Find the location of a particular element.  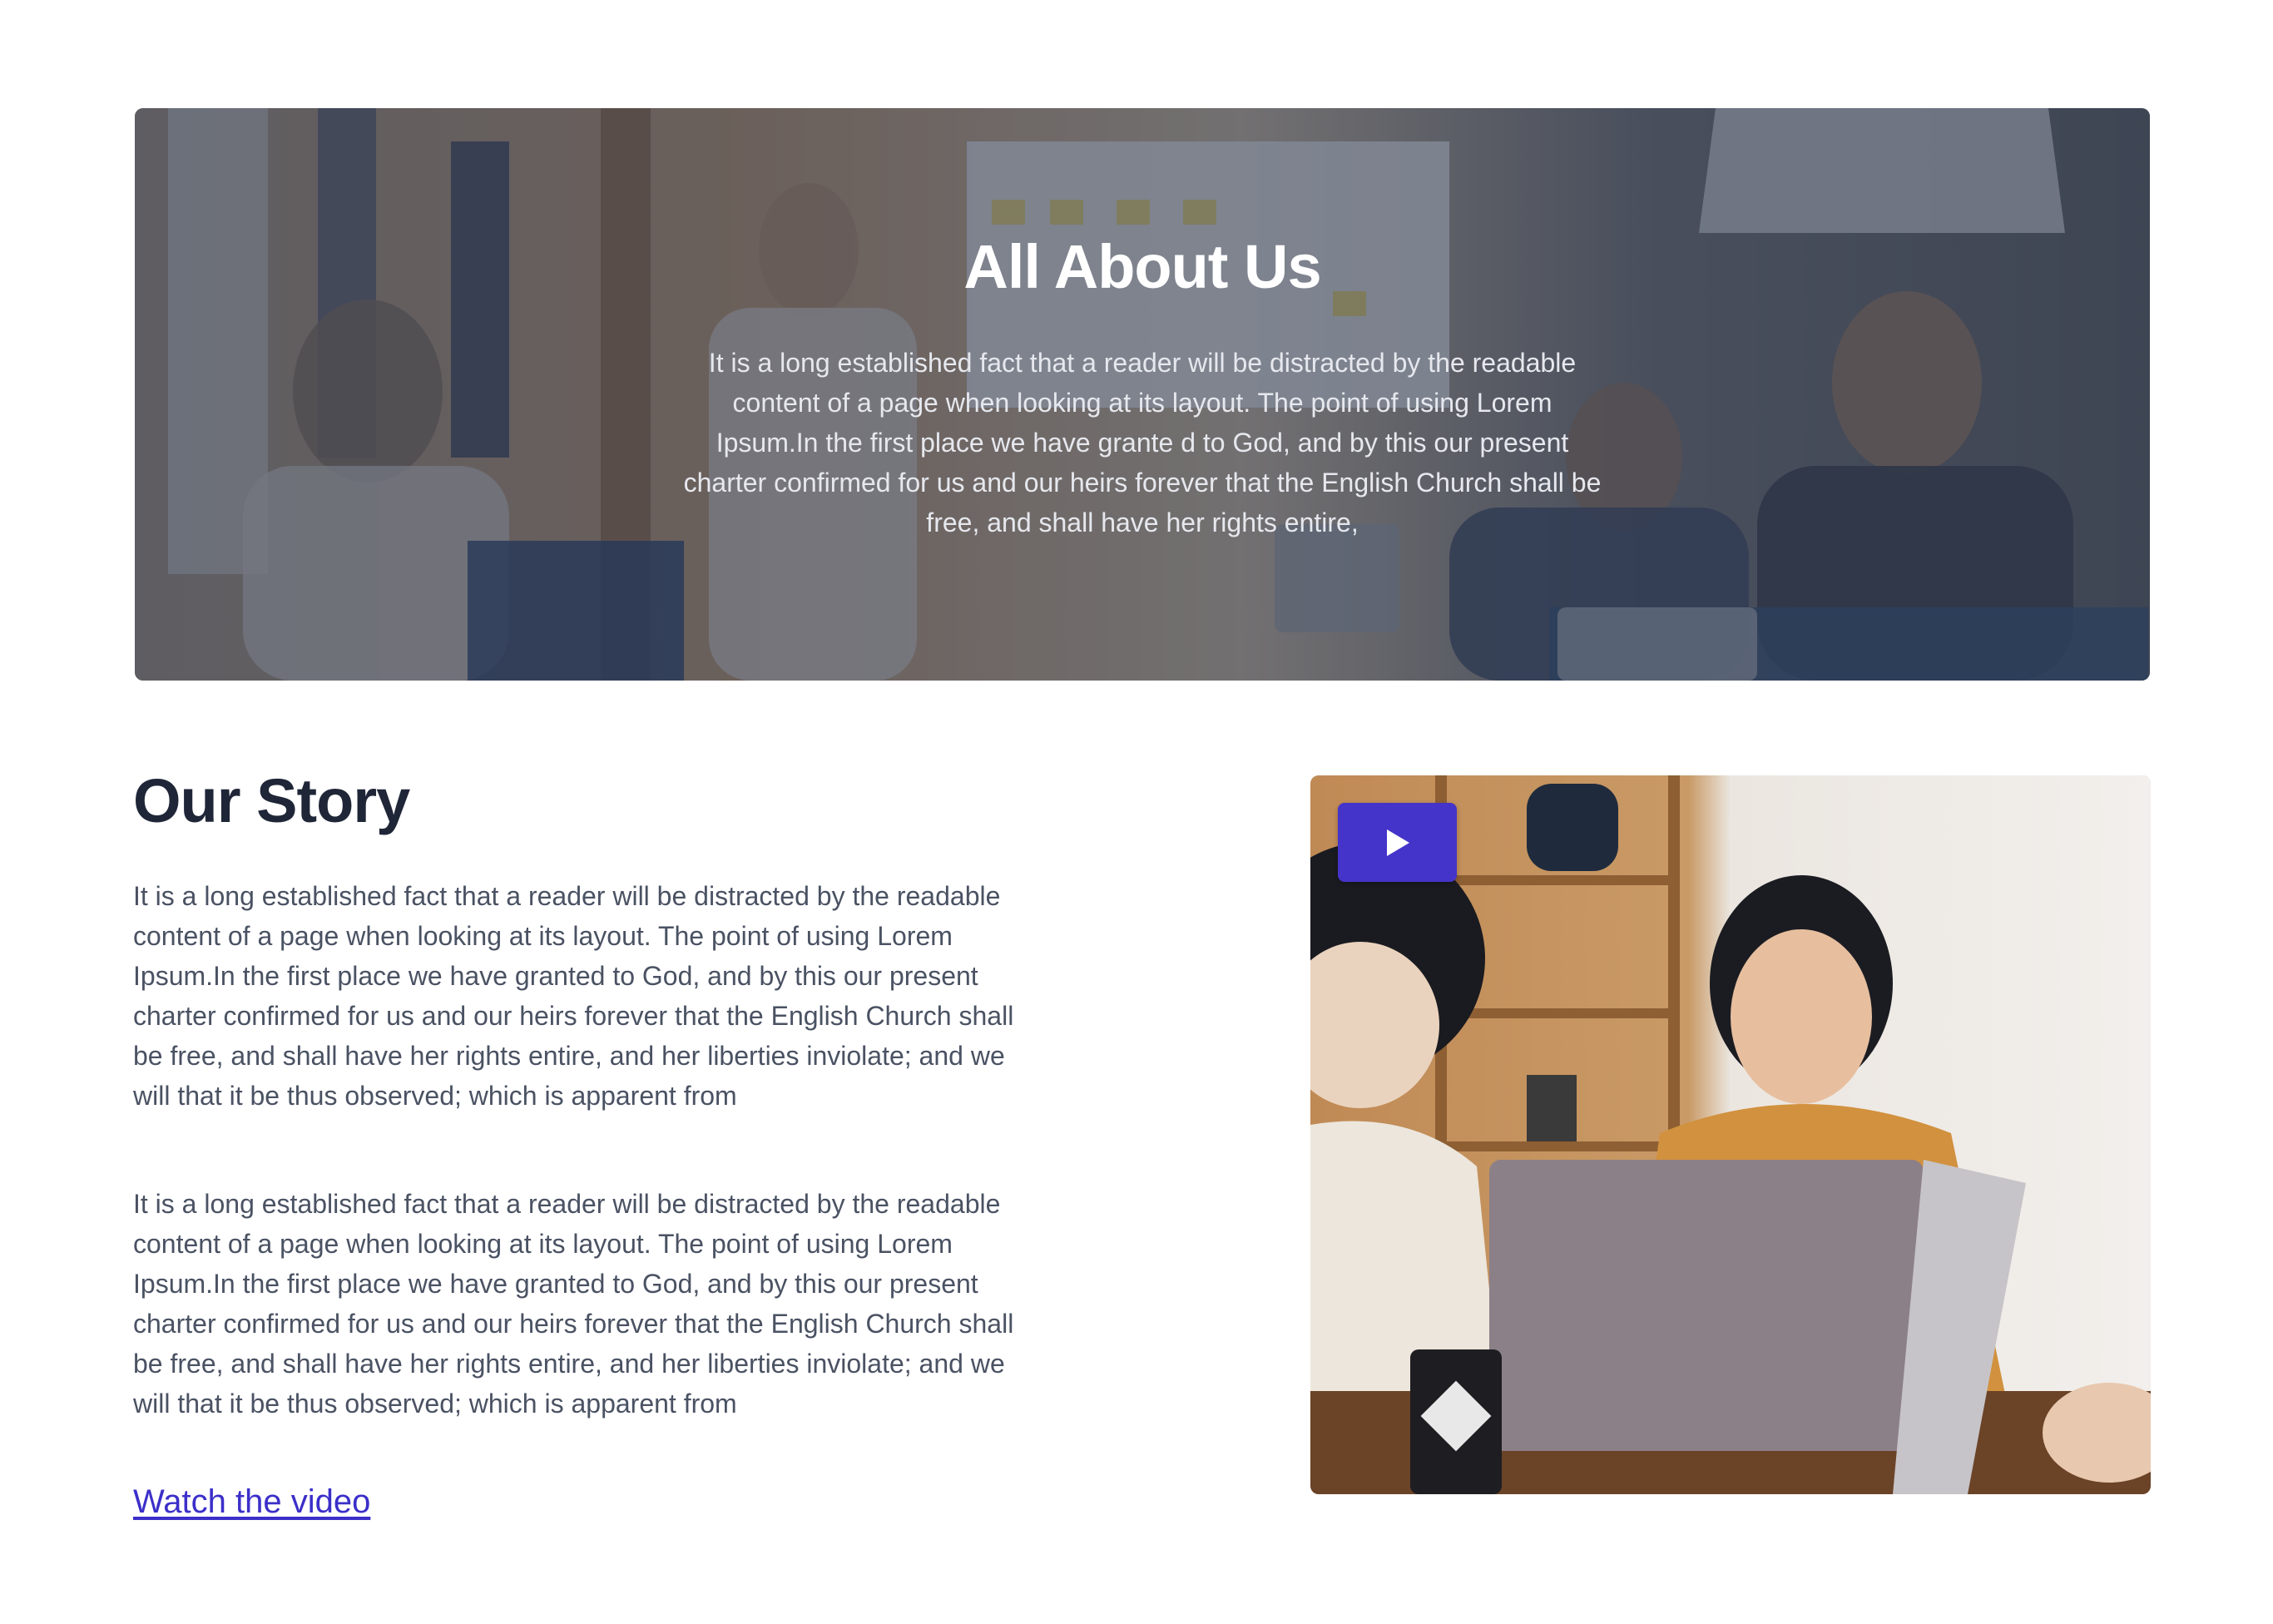

play-icon is located at coordinates (1397, 842).